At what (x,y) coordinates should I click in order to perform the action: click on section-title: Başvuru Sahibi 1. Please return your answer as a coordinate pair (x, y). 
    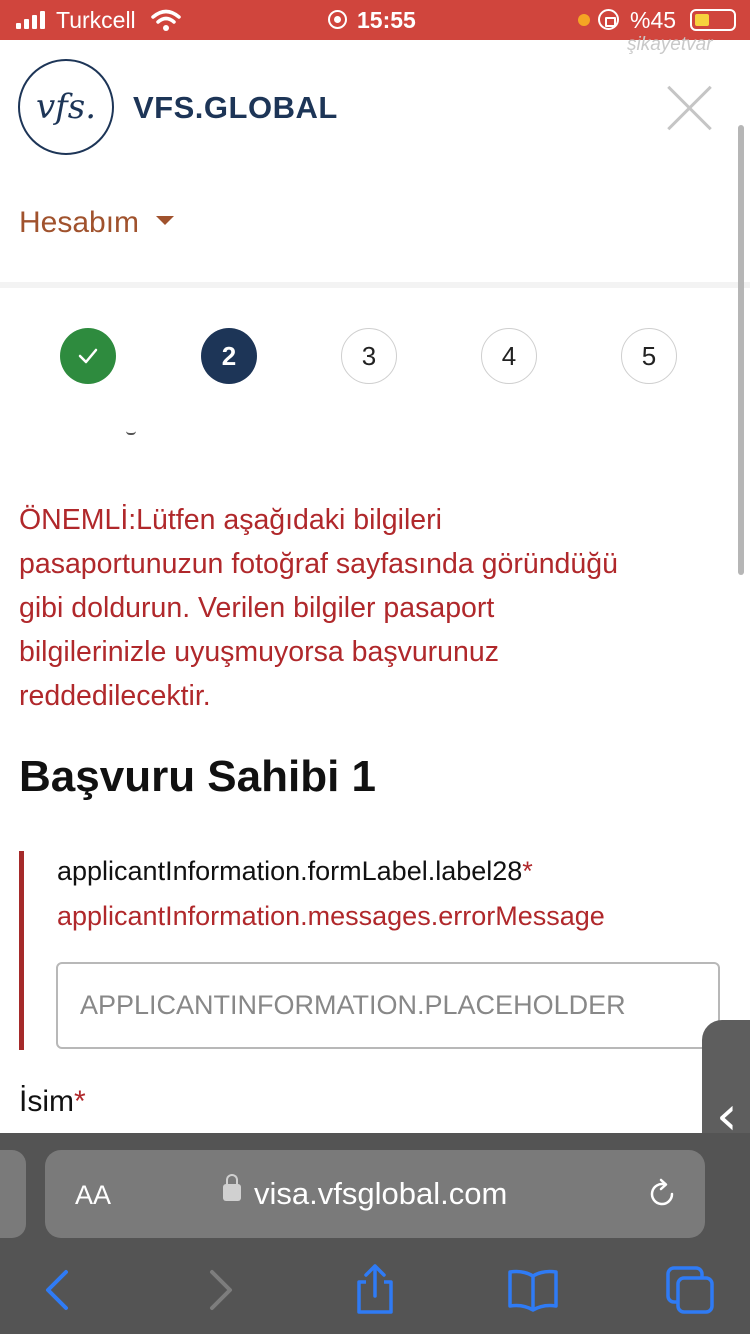
    Looking at the image, I should click on (198, 776).